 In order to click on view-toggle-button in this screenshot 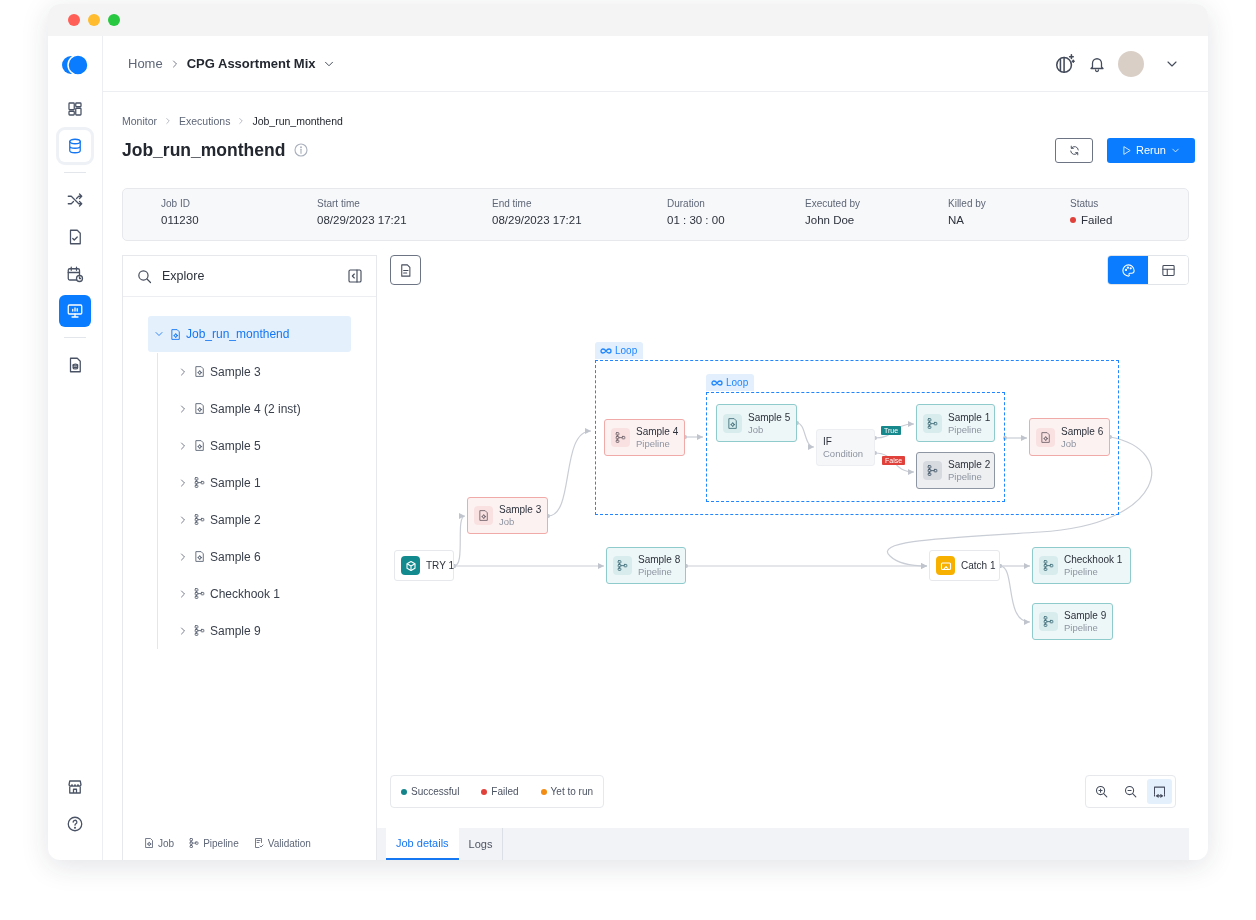, I will do `click(1128, 270)`.